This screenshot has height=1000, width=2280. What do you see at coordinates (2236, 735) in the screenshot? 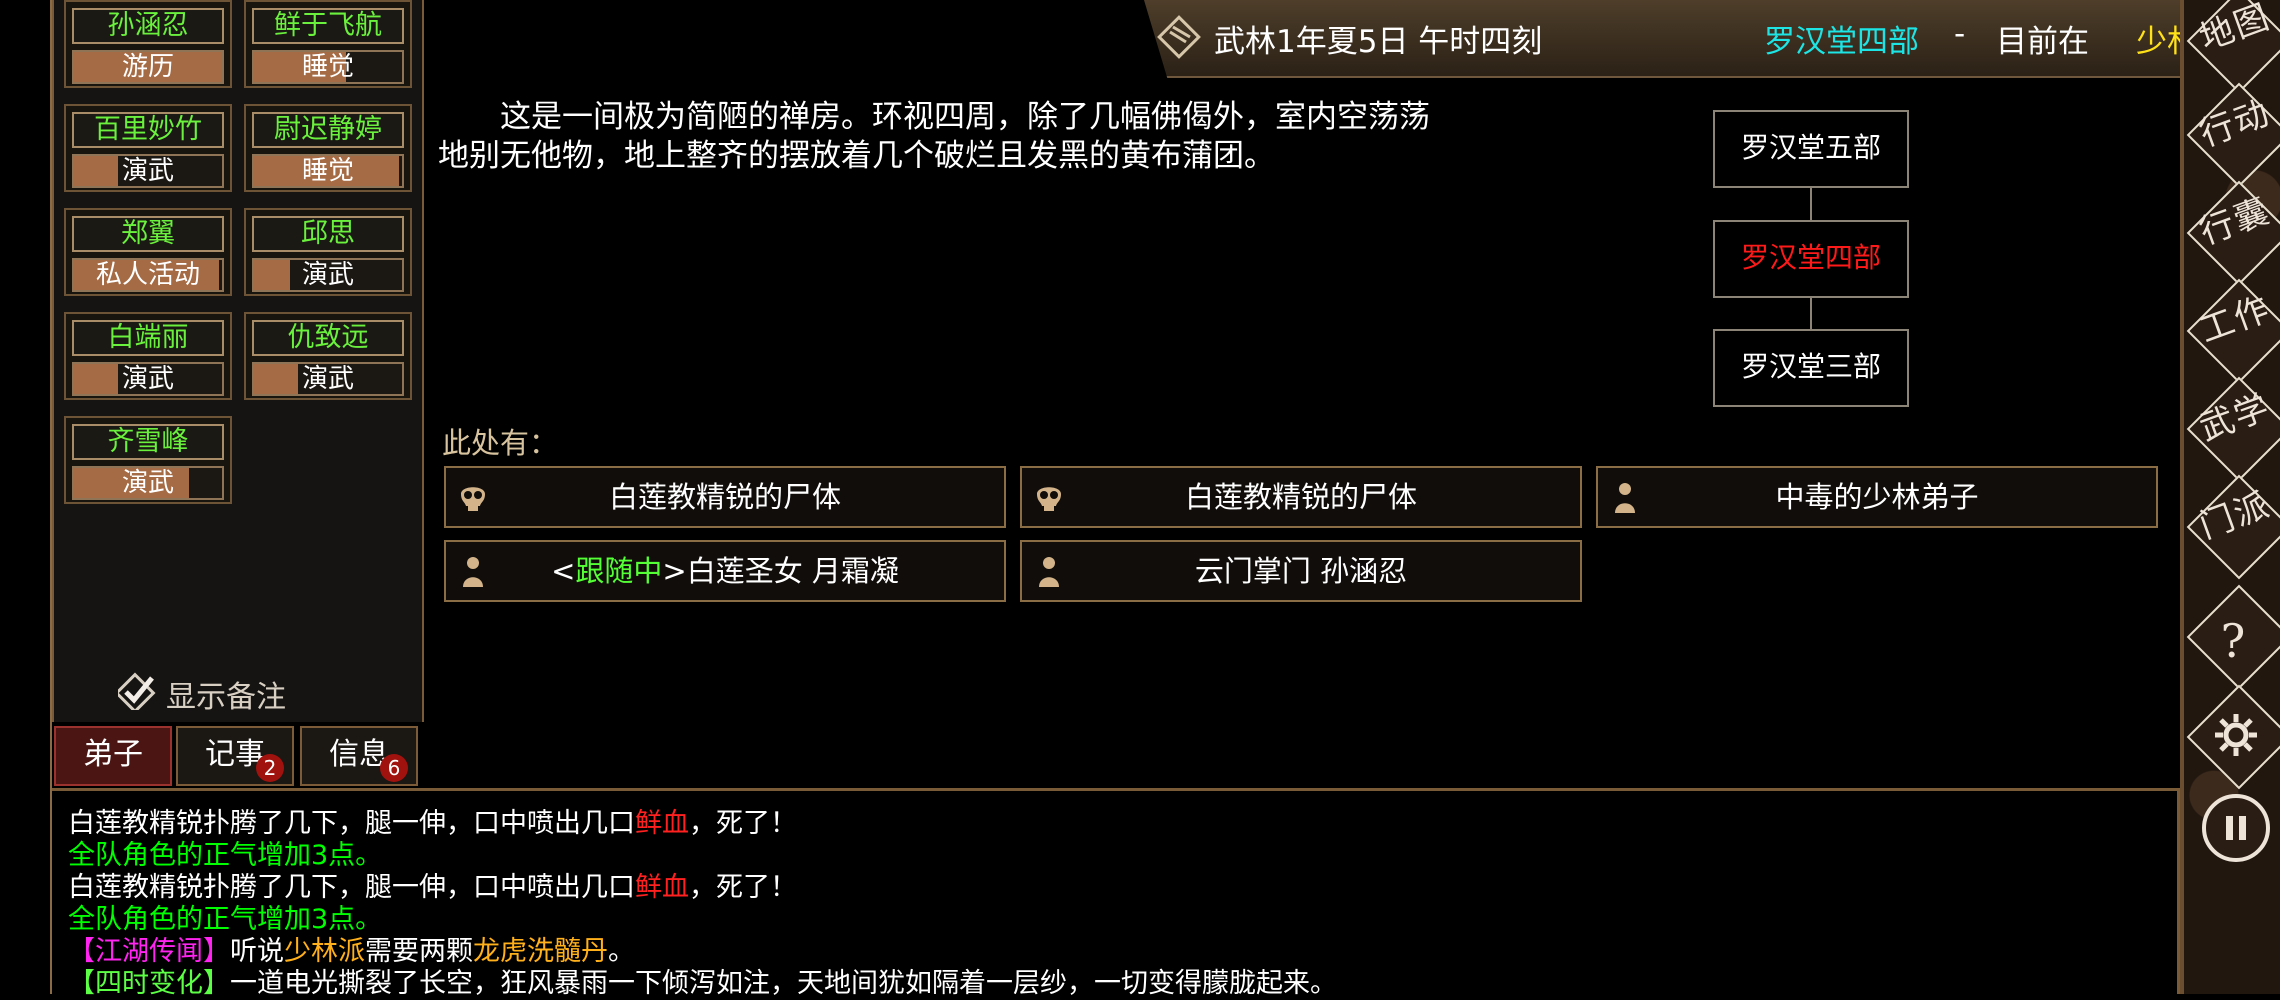
I see `settings-icon` at bounding box center [2236, 735].